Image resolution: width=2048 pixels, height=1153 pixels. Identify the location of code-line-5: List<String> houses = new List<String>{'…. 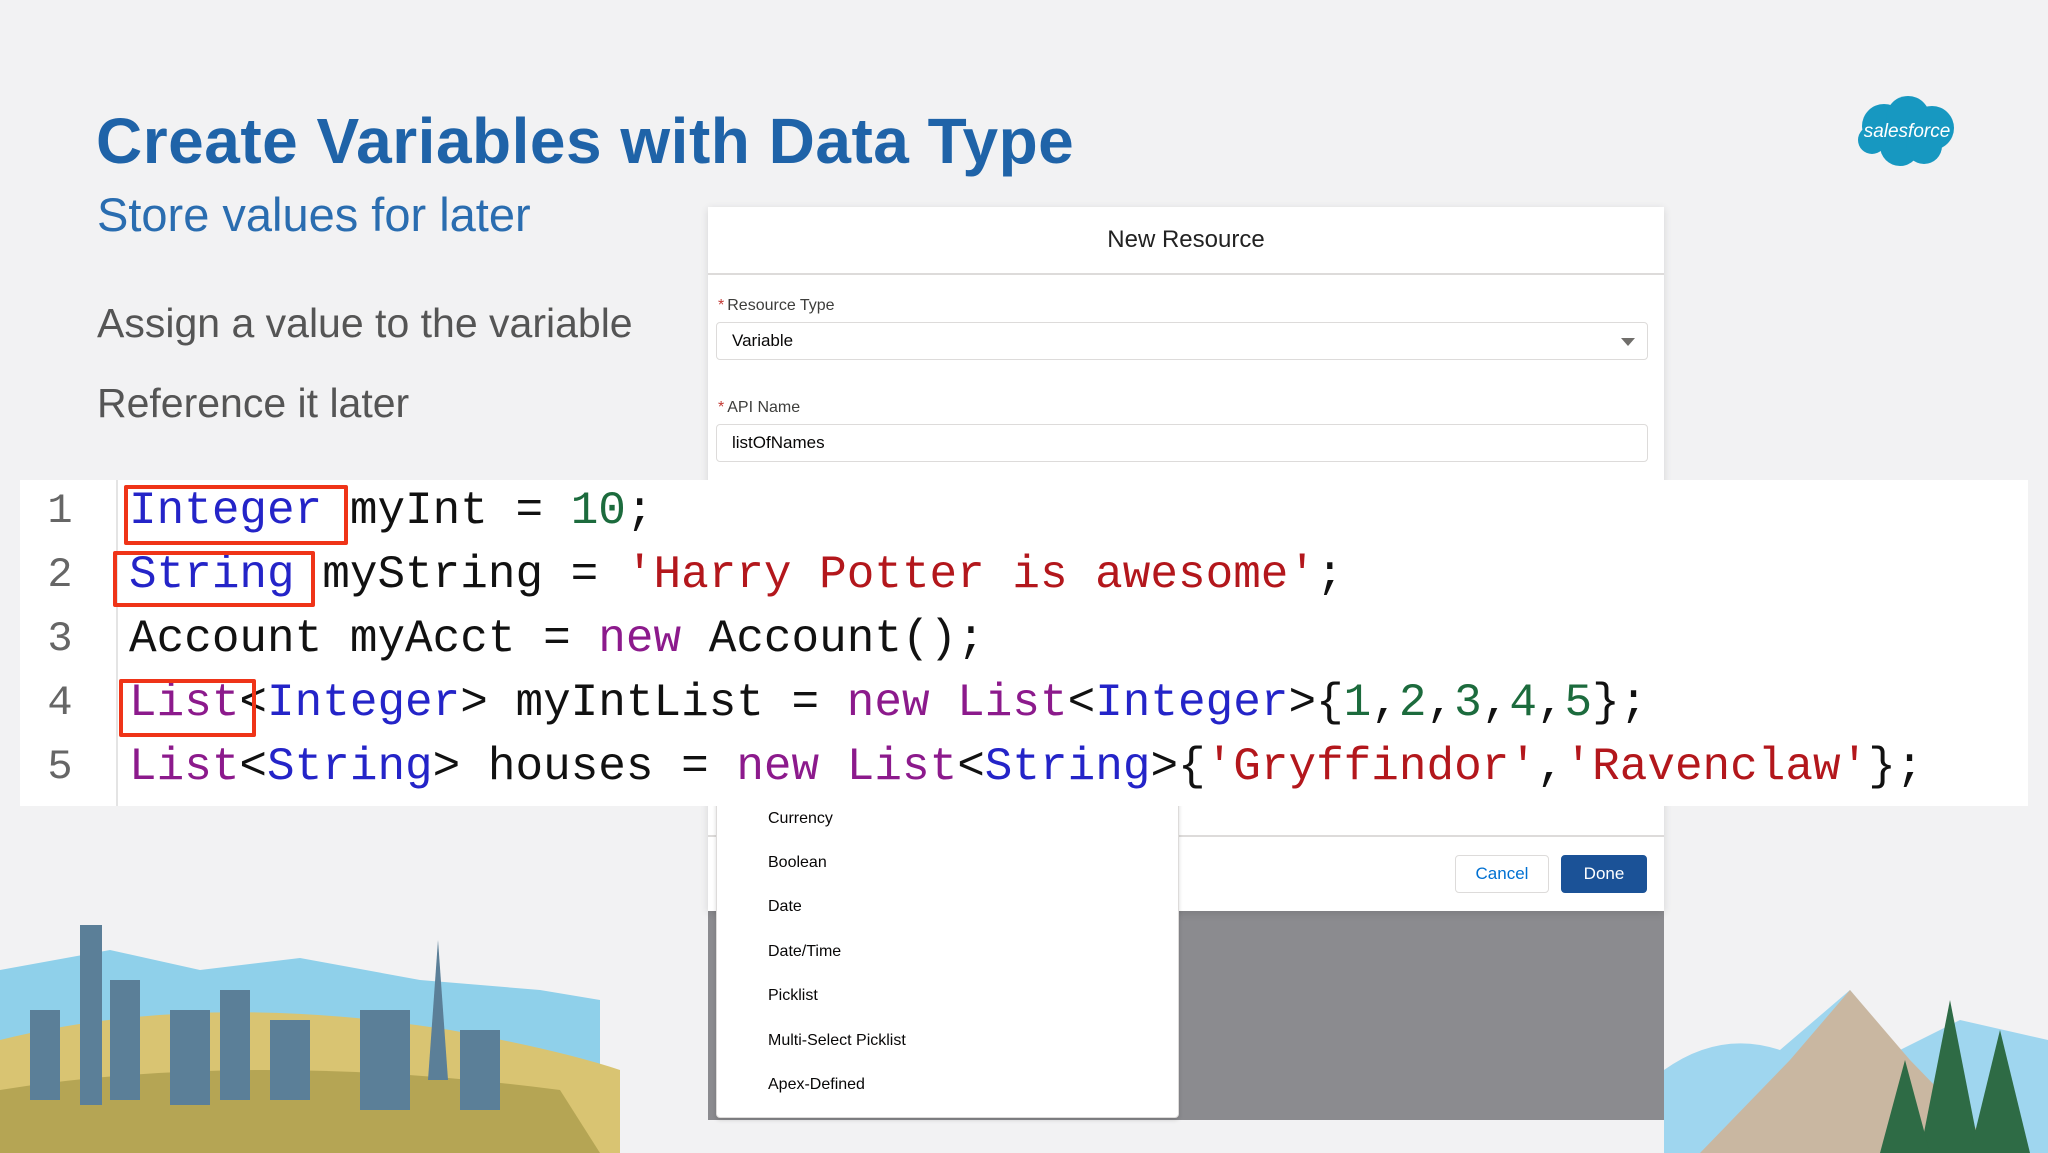
(1026, 767).